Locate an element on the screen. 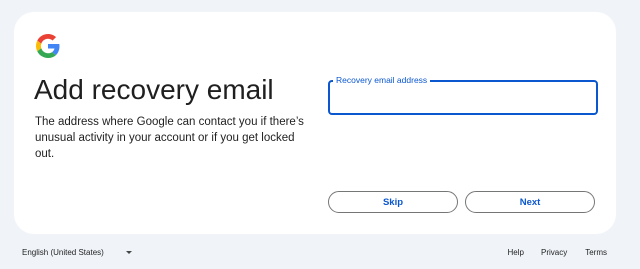  privacy-link: Privacy is located at coordinates (554, 252).